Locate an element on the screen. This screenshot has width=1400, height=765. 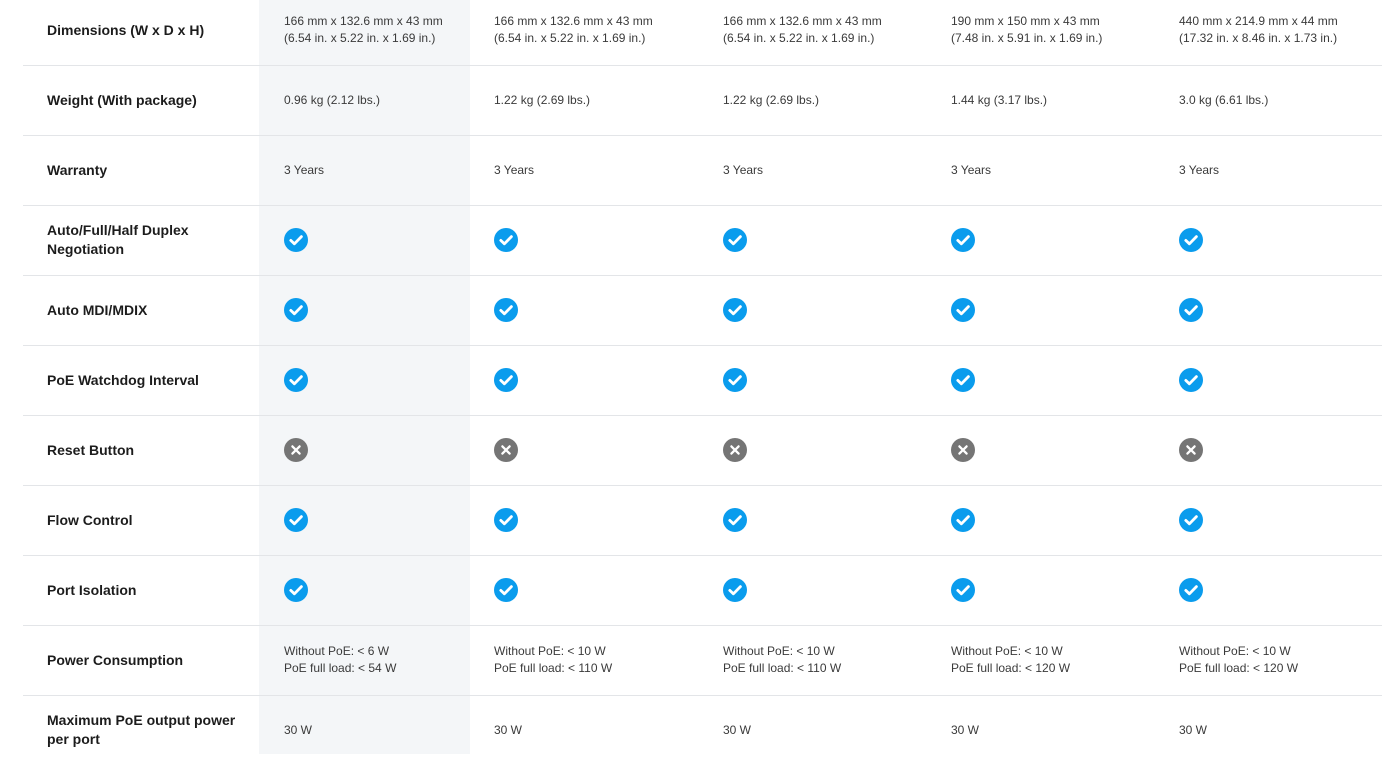
table-row: Flow Control is located at coordinates (700, 520).